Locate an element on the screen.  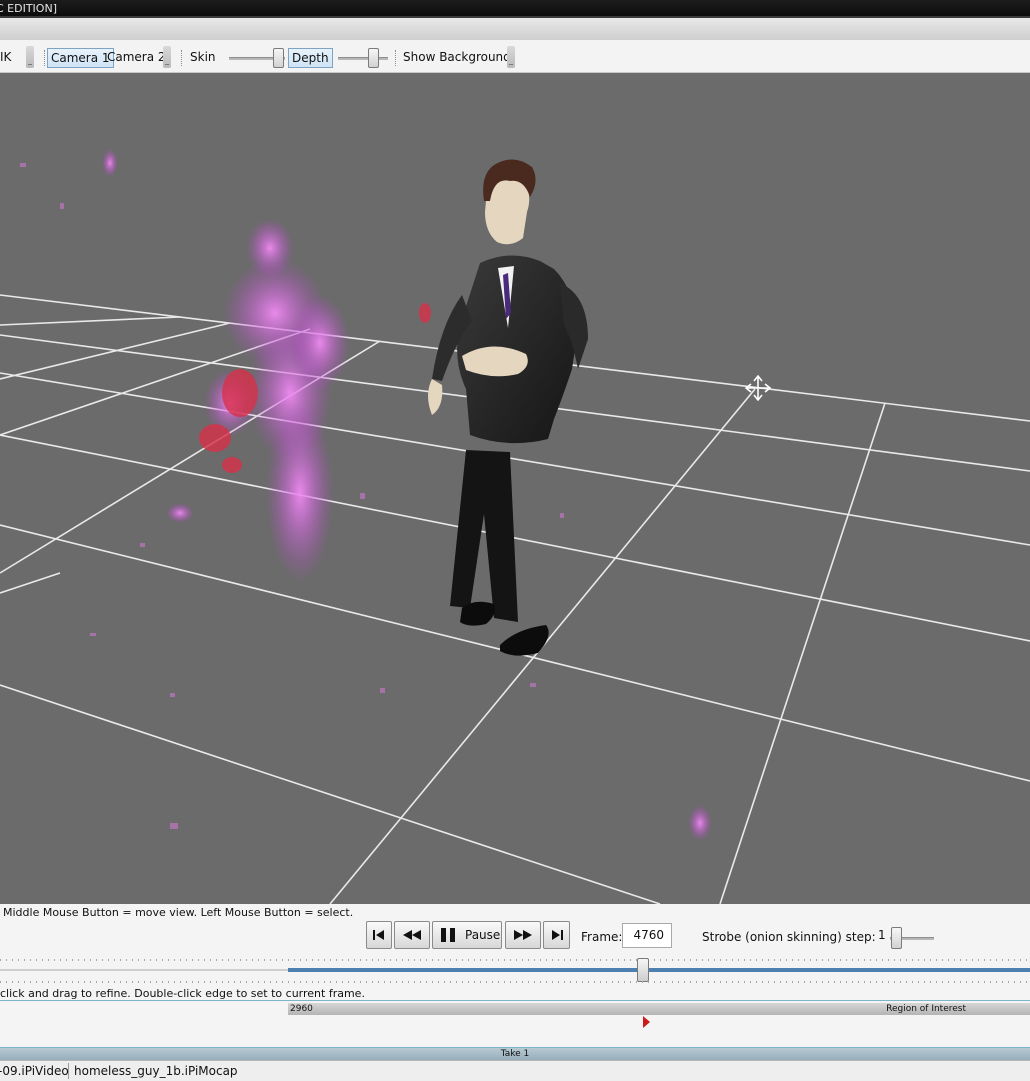
camera-1-button: Camera 1 is located at coordinates (80, 58).